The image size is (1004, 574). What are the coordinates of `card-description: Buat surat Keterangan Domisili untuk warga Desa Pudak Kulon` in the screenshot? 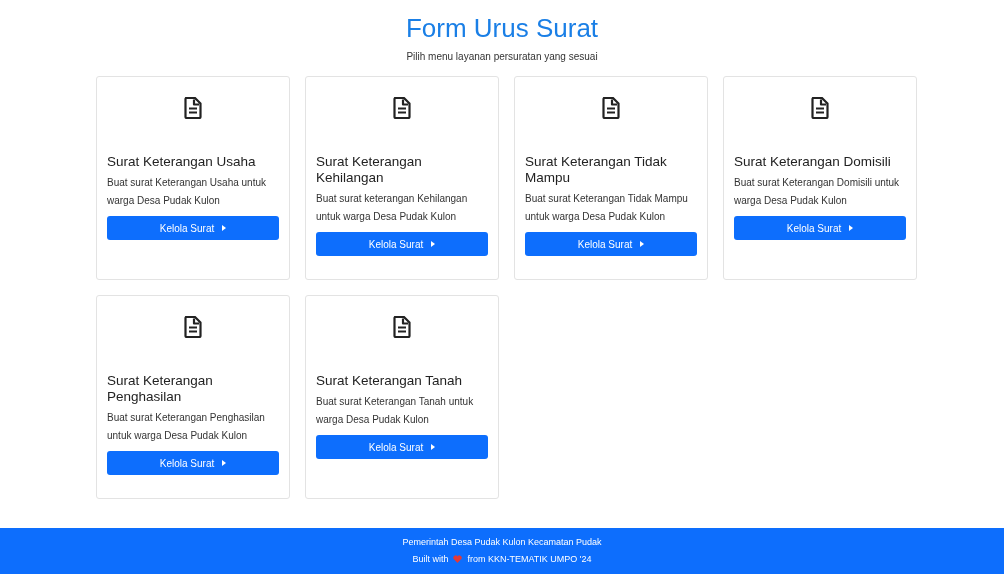 It's located at (817, 192).